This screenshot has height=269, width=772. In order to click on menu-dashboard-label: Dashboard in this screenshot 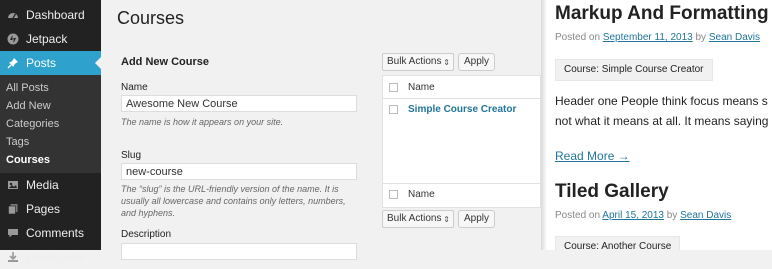, I will do `click(55, 15)`.